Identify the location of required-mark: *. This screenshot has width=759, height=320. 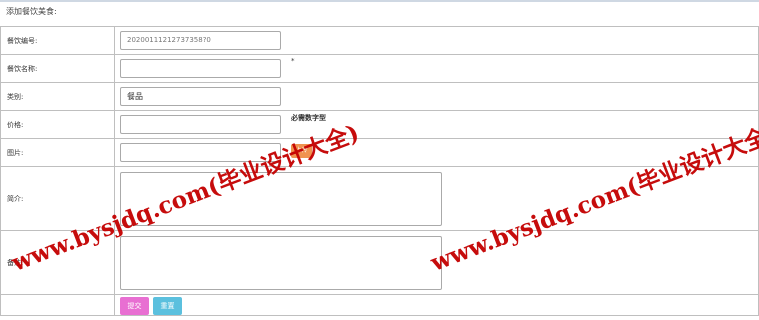
(293, 61).